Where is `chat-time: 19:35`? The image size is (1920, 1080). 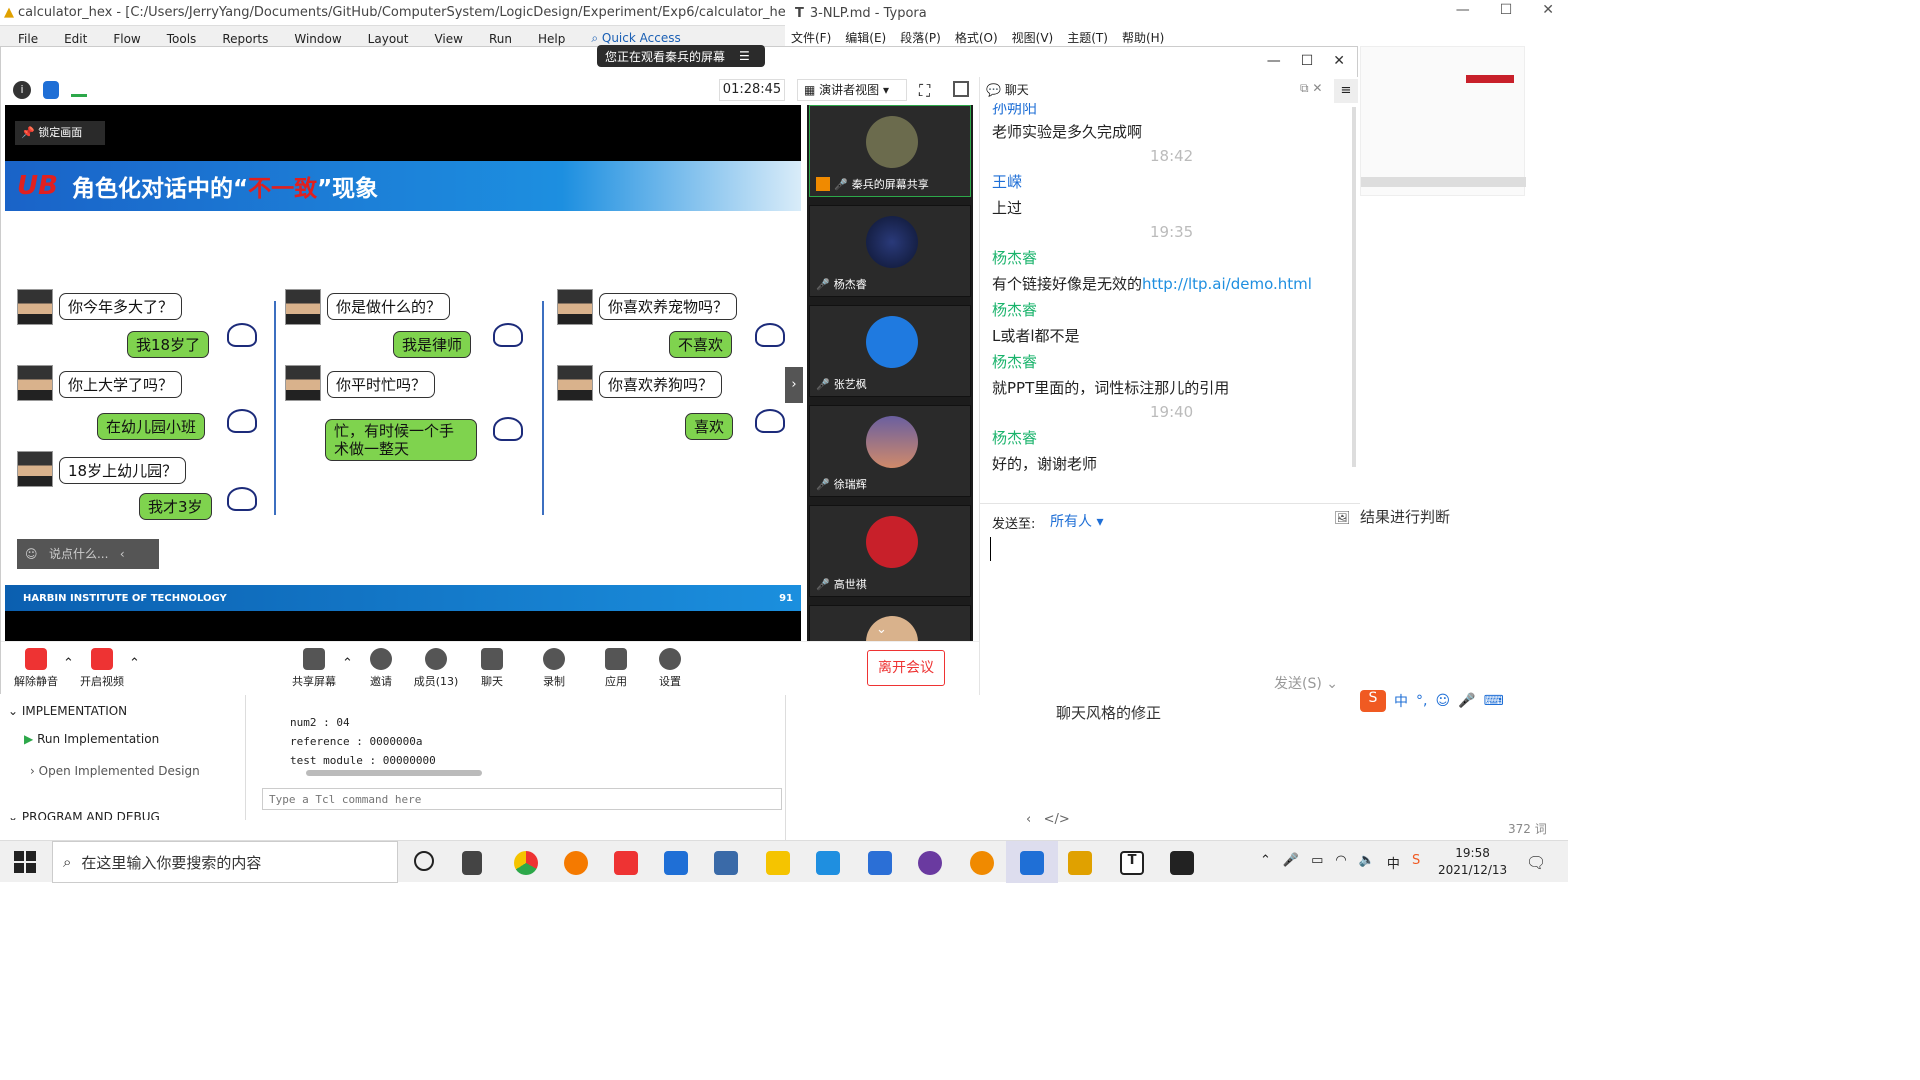
chat-time: 19:35 is located at coordinates (1172, 232).